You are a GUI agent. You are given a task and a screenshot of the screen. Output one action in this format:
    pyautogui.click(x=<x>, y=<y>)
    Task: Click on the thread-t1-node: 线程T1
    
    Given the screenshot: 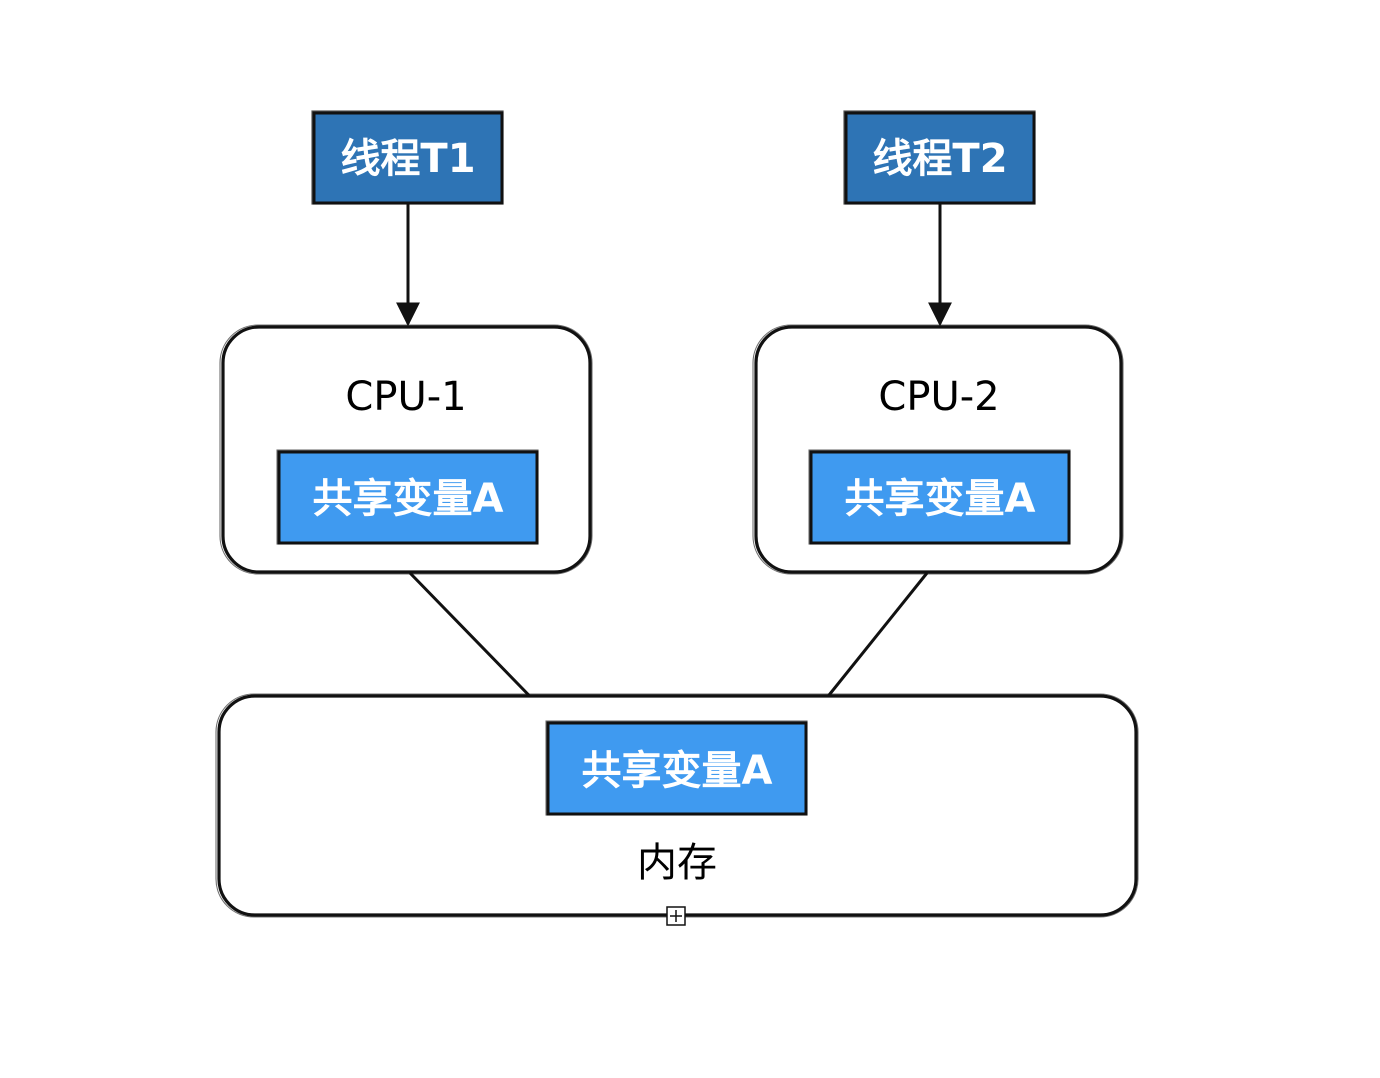 What is the action you would take?
    pyautogui.click(x=407, y=157)
    